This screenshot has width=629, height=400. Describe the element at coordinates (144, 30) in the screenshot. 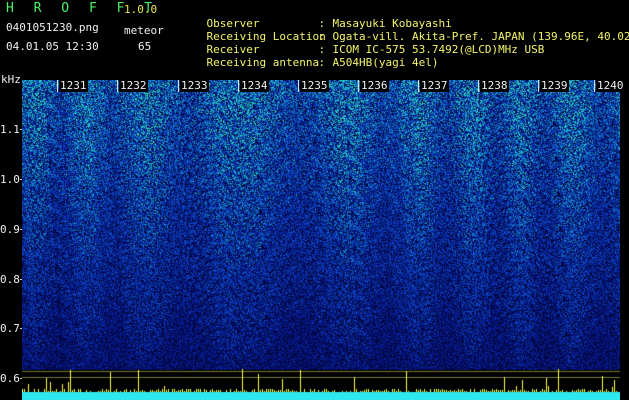

I see `meteor-label: meteor` at that location.